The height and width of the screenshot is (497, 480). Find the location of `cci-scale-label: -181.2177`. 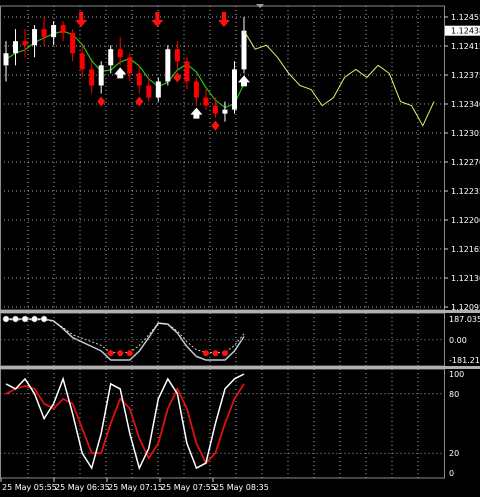

cci-scale-label: -181.2177 is located at coordinates (464, 360).